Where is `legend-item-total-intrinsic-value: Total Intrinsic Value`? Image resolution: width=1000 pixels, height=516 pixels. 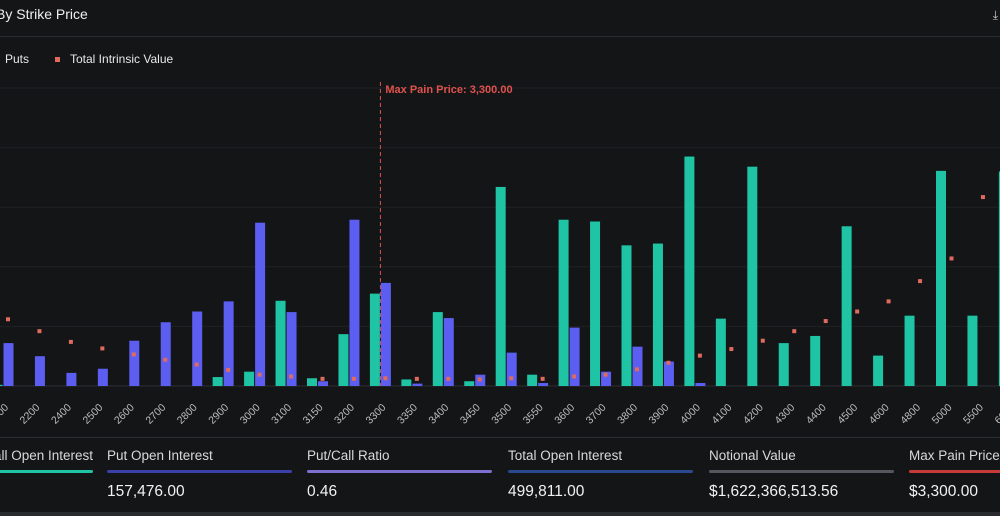
legend-item-total-intrinsic-value: Total Intrinsic Value is located at coordinates (114, 59).